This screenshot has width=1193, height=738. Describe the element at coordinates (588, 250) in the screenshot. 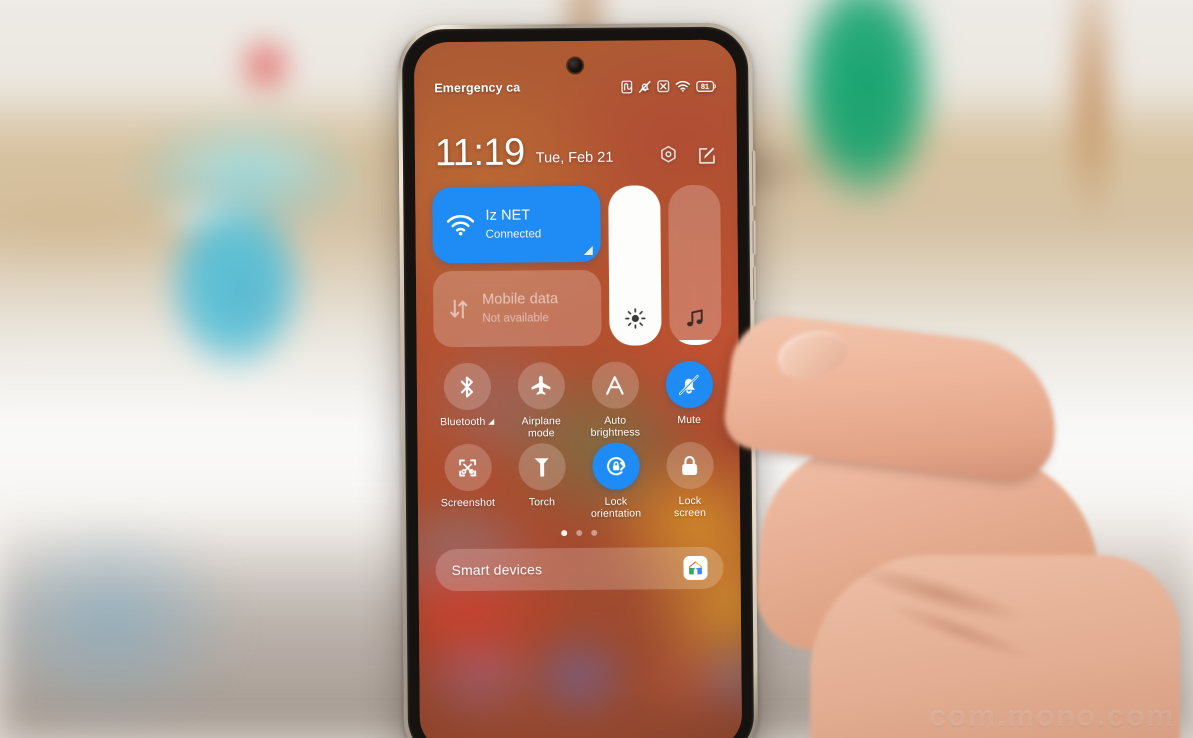

I see `wifi-expand-corner-icon` at that location.